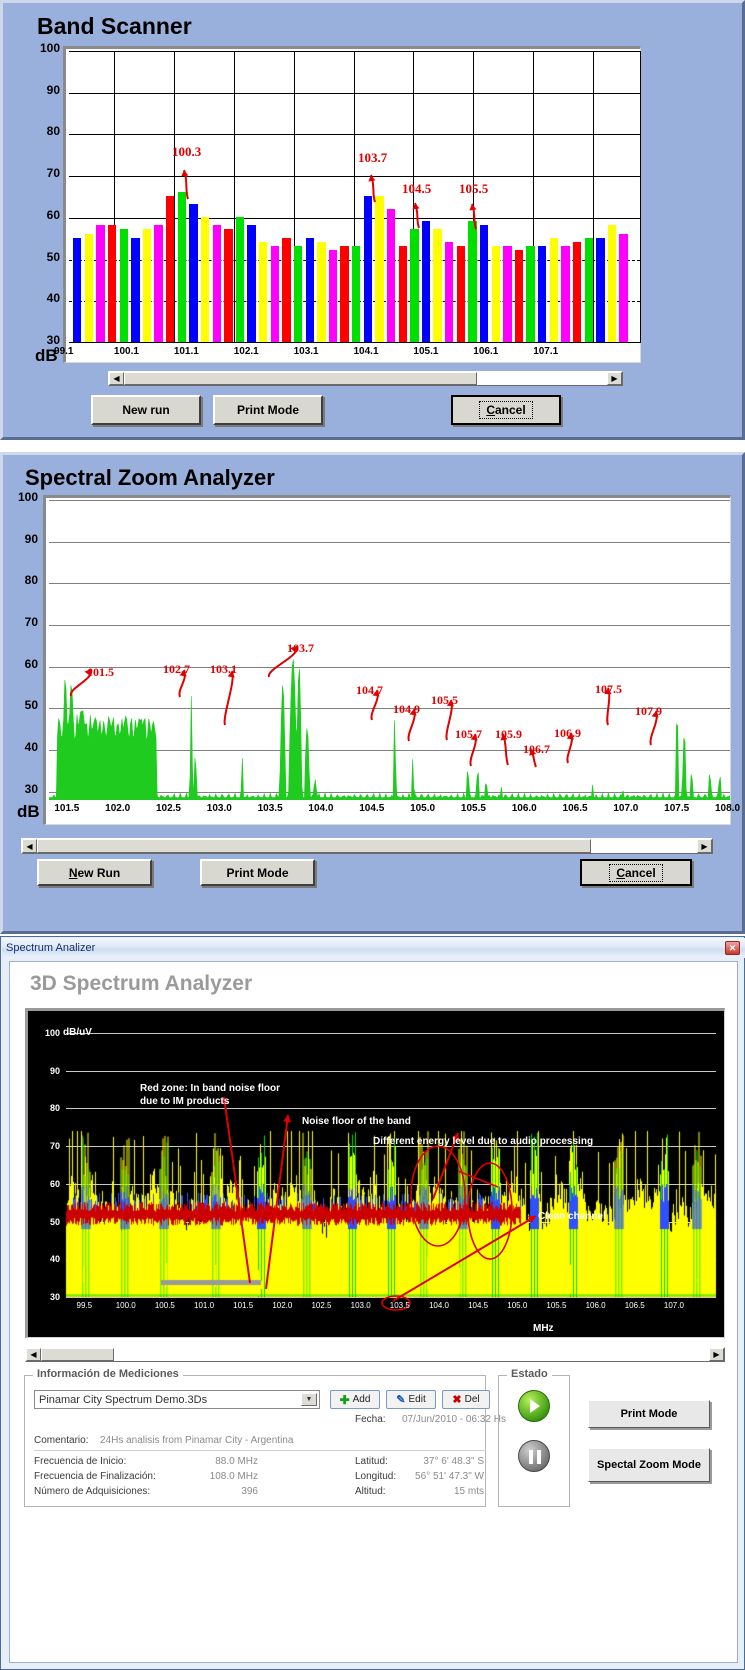 Image resolution: width=745 pixels, height=1670 pixels. I want to click on fecha-value: 07/Jun/2010 - 06:32 Hs, so click(454, 1419).